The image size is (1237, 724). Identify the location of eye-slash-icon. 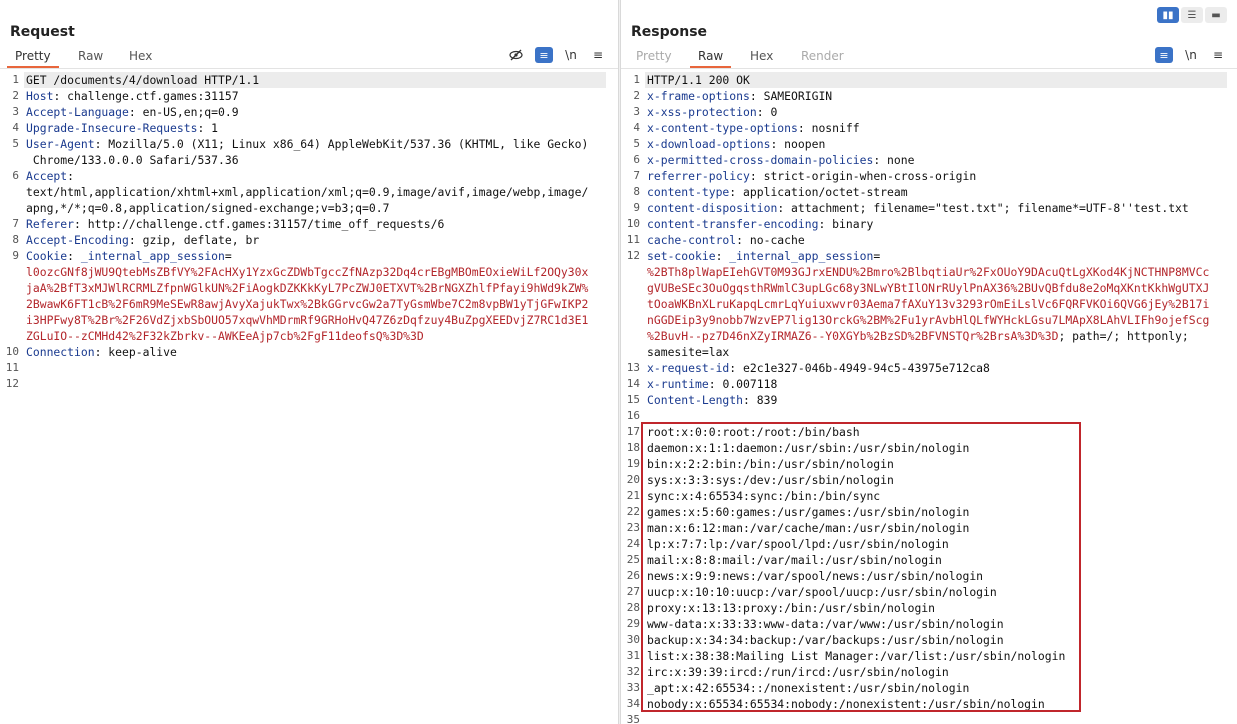
(516, 55).